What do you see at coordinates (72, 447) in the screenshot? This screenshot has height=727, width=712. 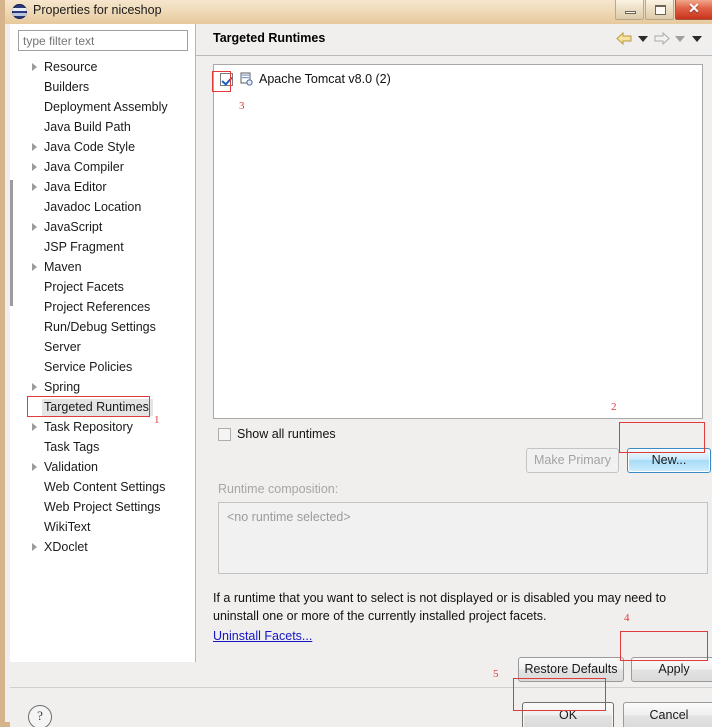 I see `sidebar-item-label: Task Tags` at bounding box center [72, 447].